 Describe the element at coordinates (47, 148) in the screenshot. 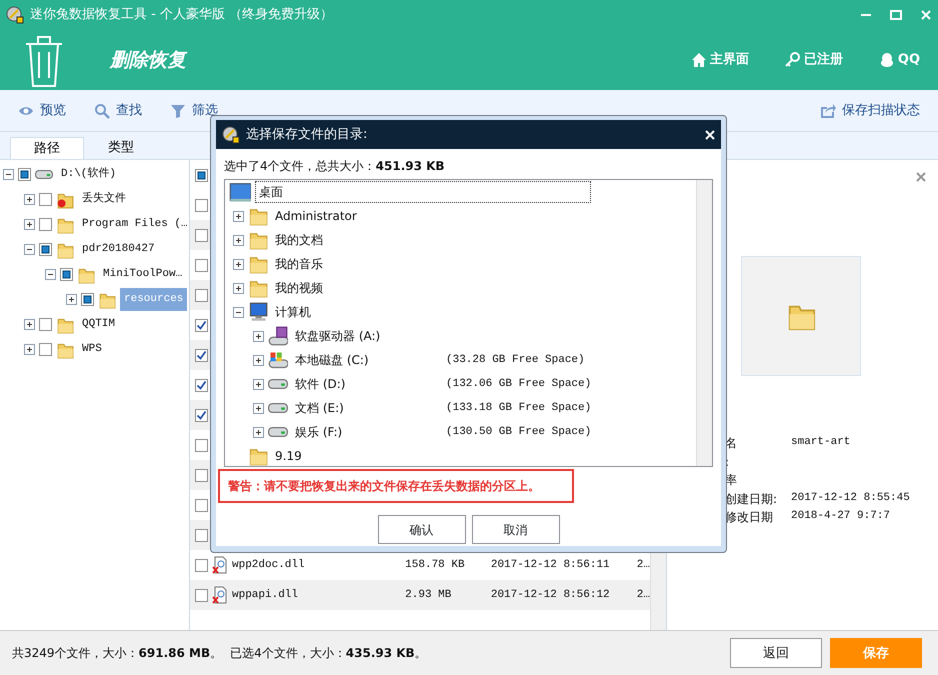

I see `tab: 路径` at that location.